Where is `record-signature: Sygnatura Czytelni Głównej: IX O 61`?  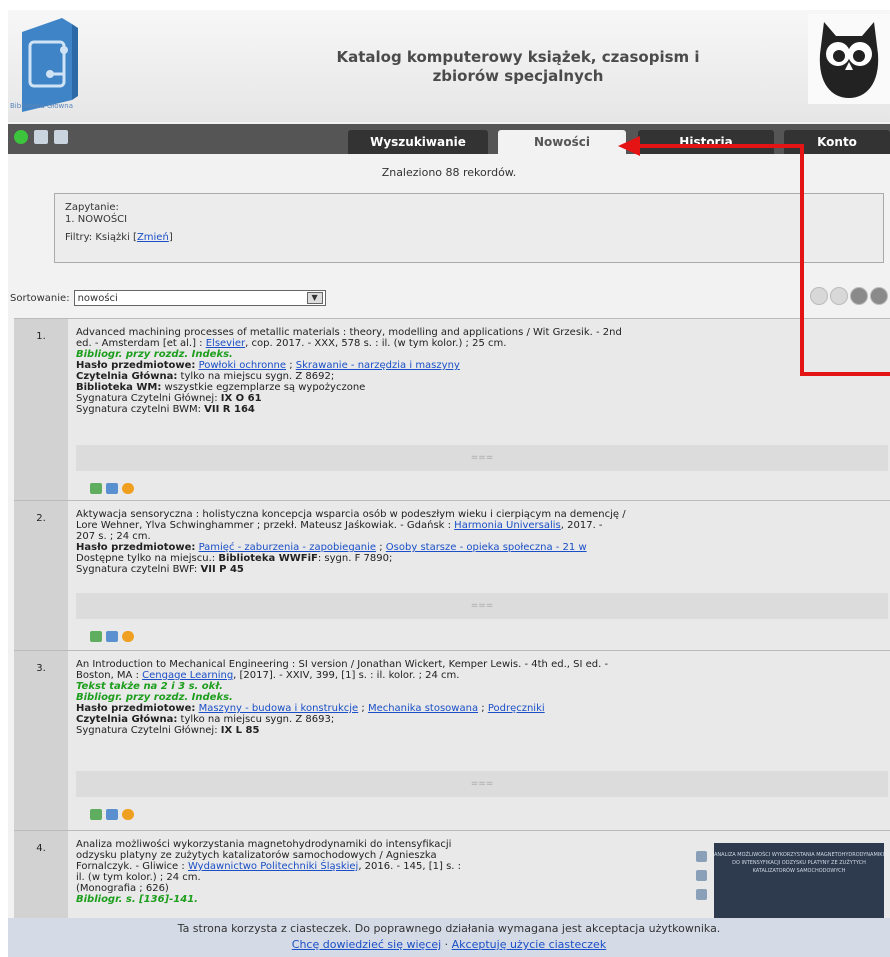 record-signature: Sygnatura Czytelni Głównej: IX O 61 is located at coordinates (481, 398).